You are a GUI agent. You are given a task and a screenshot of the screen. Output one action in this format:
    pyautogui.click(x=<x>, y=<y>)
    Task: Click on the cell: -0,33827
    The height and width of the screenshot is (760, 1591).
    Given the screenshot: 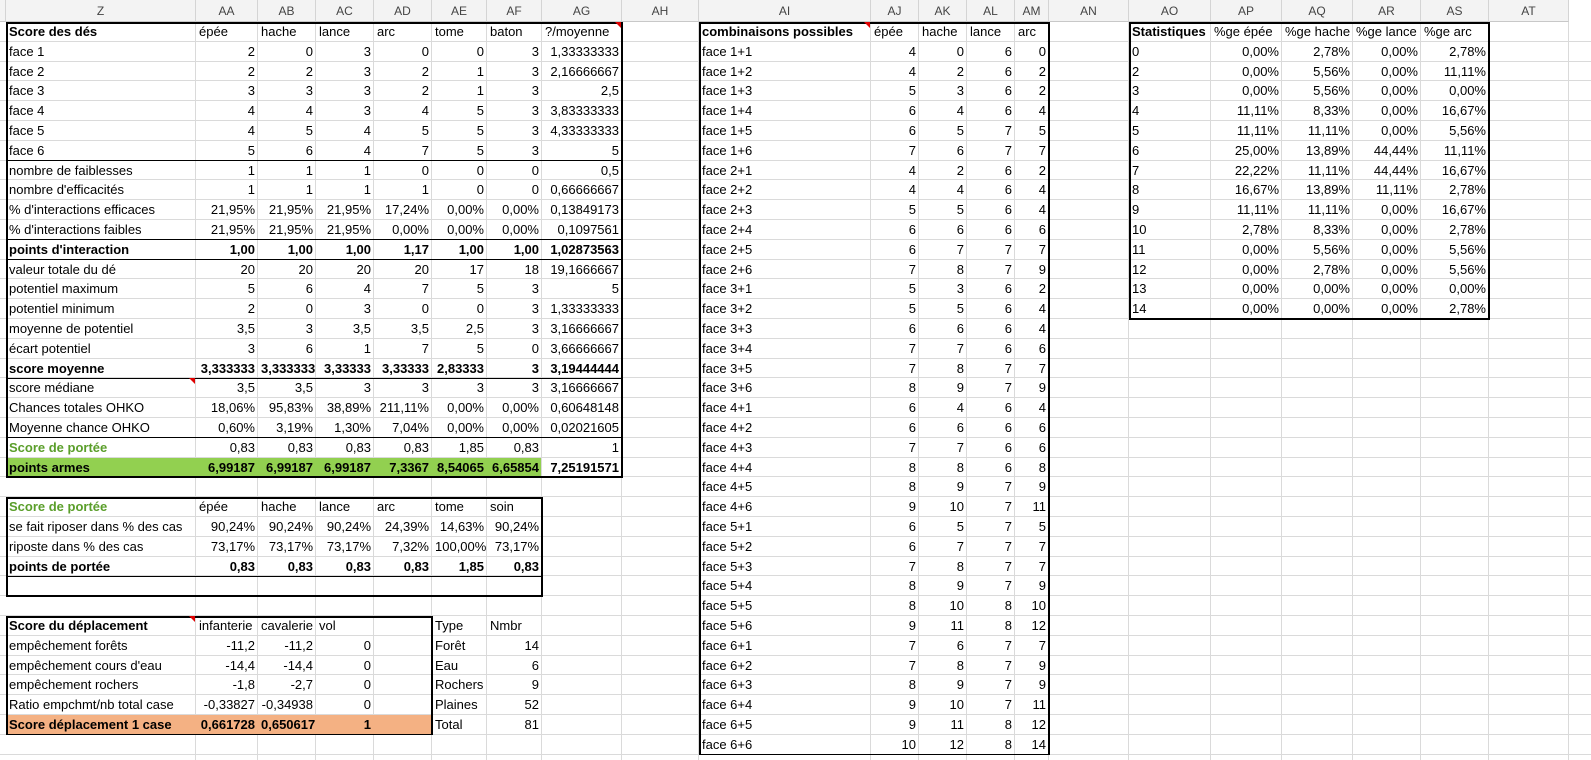 What is the action you would take?
    pyautogui.click(x=227, y=705)
    